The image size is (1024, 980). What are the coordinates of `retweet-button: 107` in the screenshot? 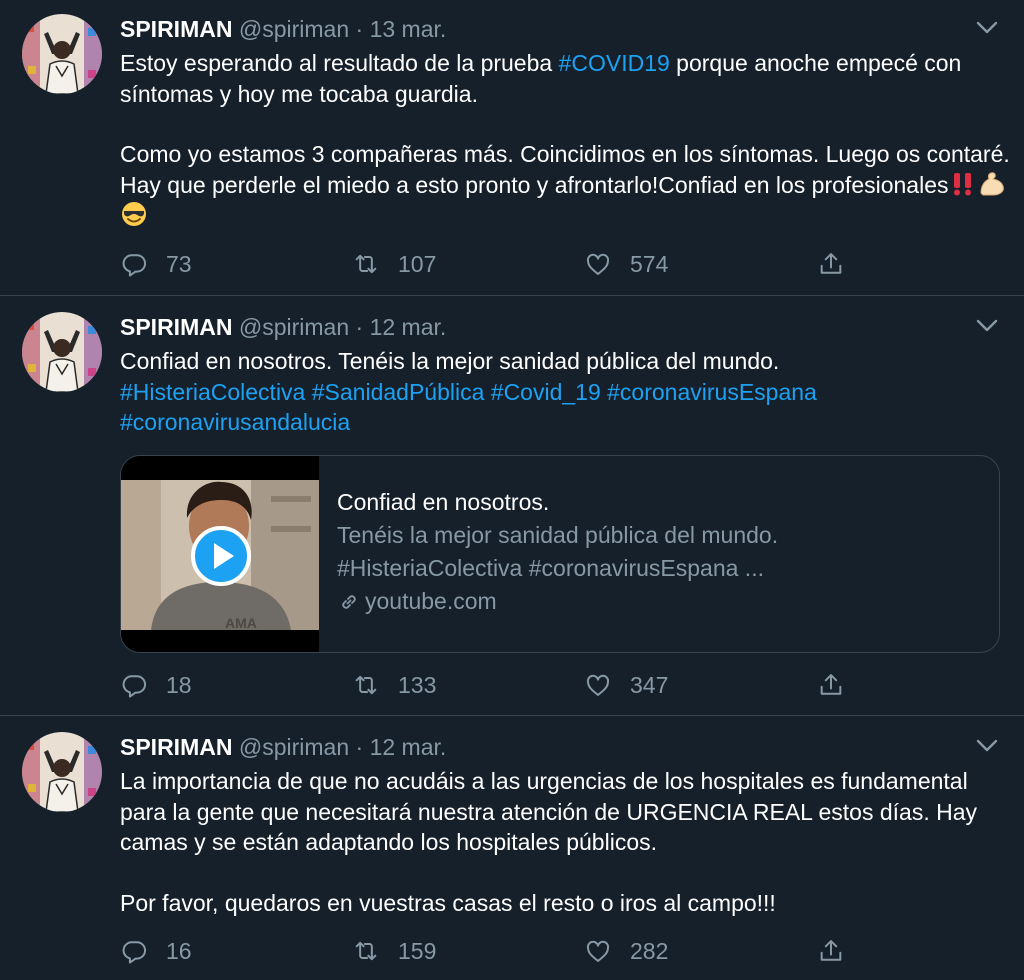 It's located at (394, 264).